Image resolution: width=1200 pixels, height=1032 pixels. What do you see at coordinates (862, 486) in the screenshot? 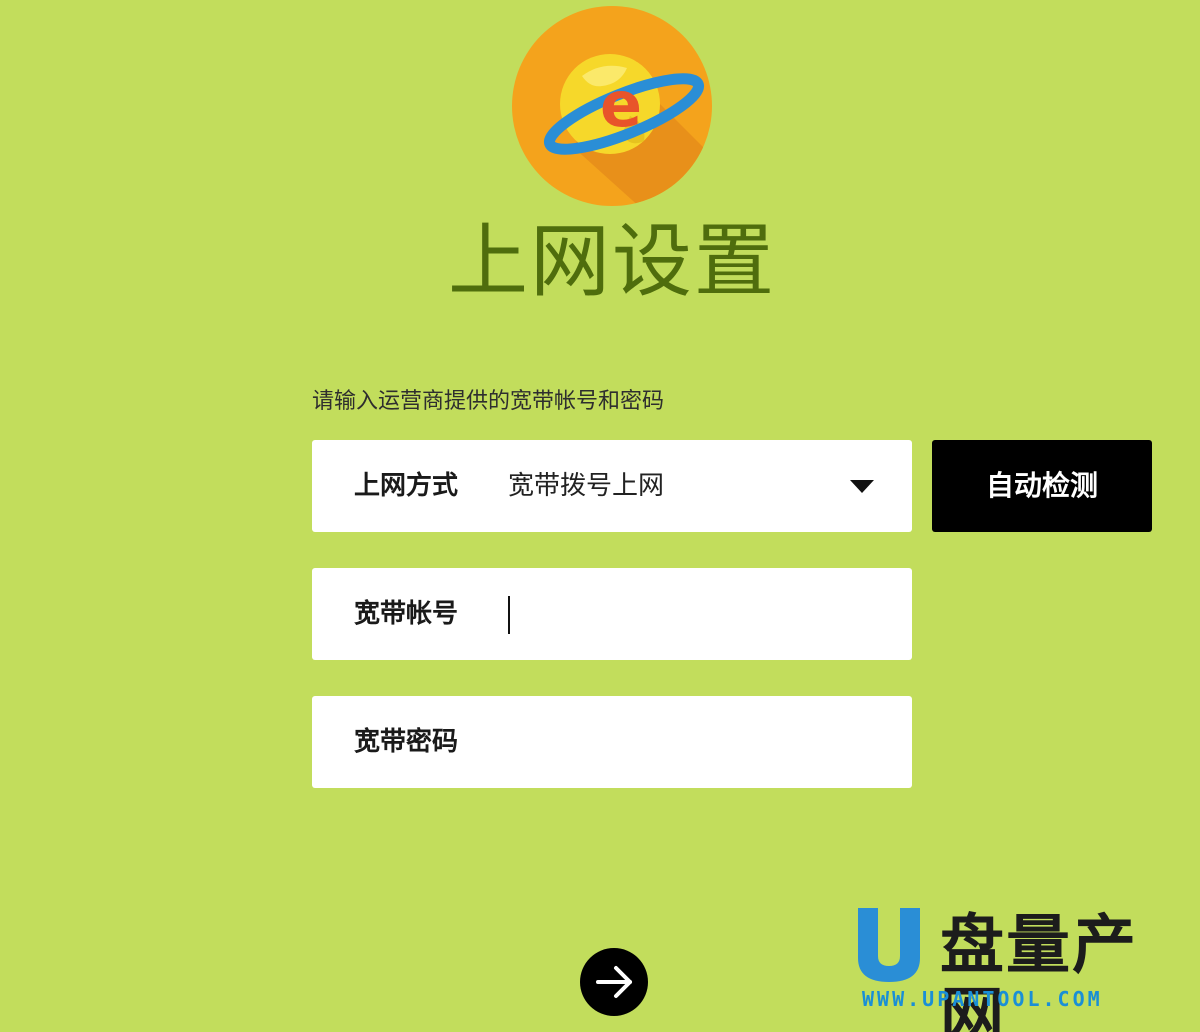
I see `caret-down-icon` at bounding box center [862, 486].